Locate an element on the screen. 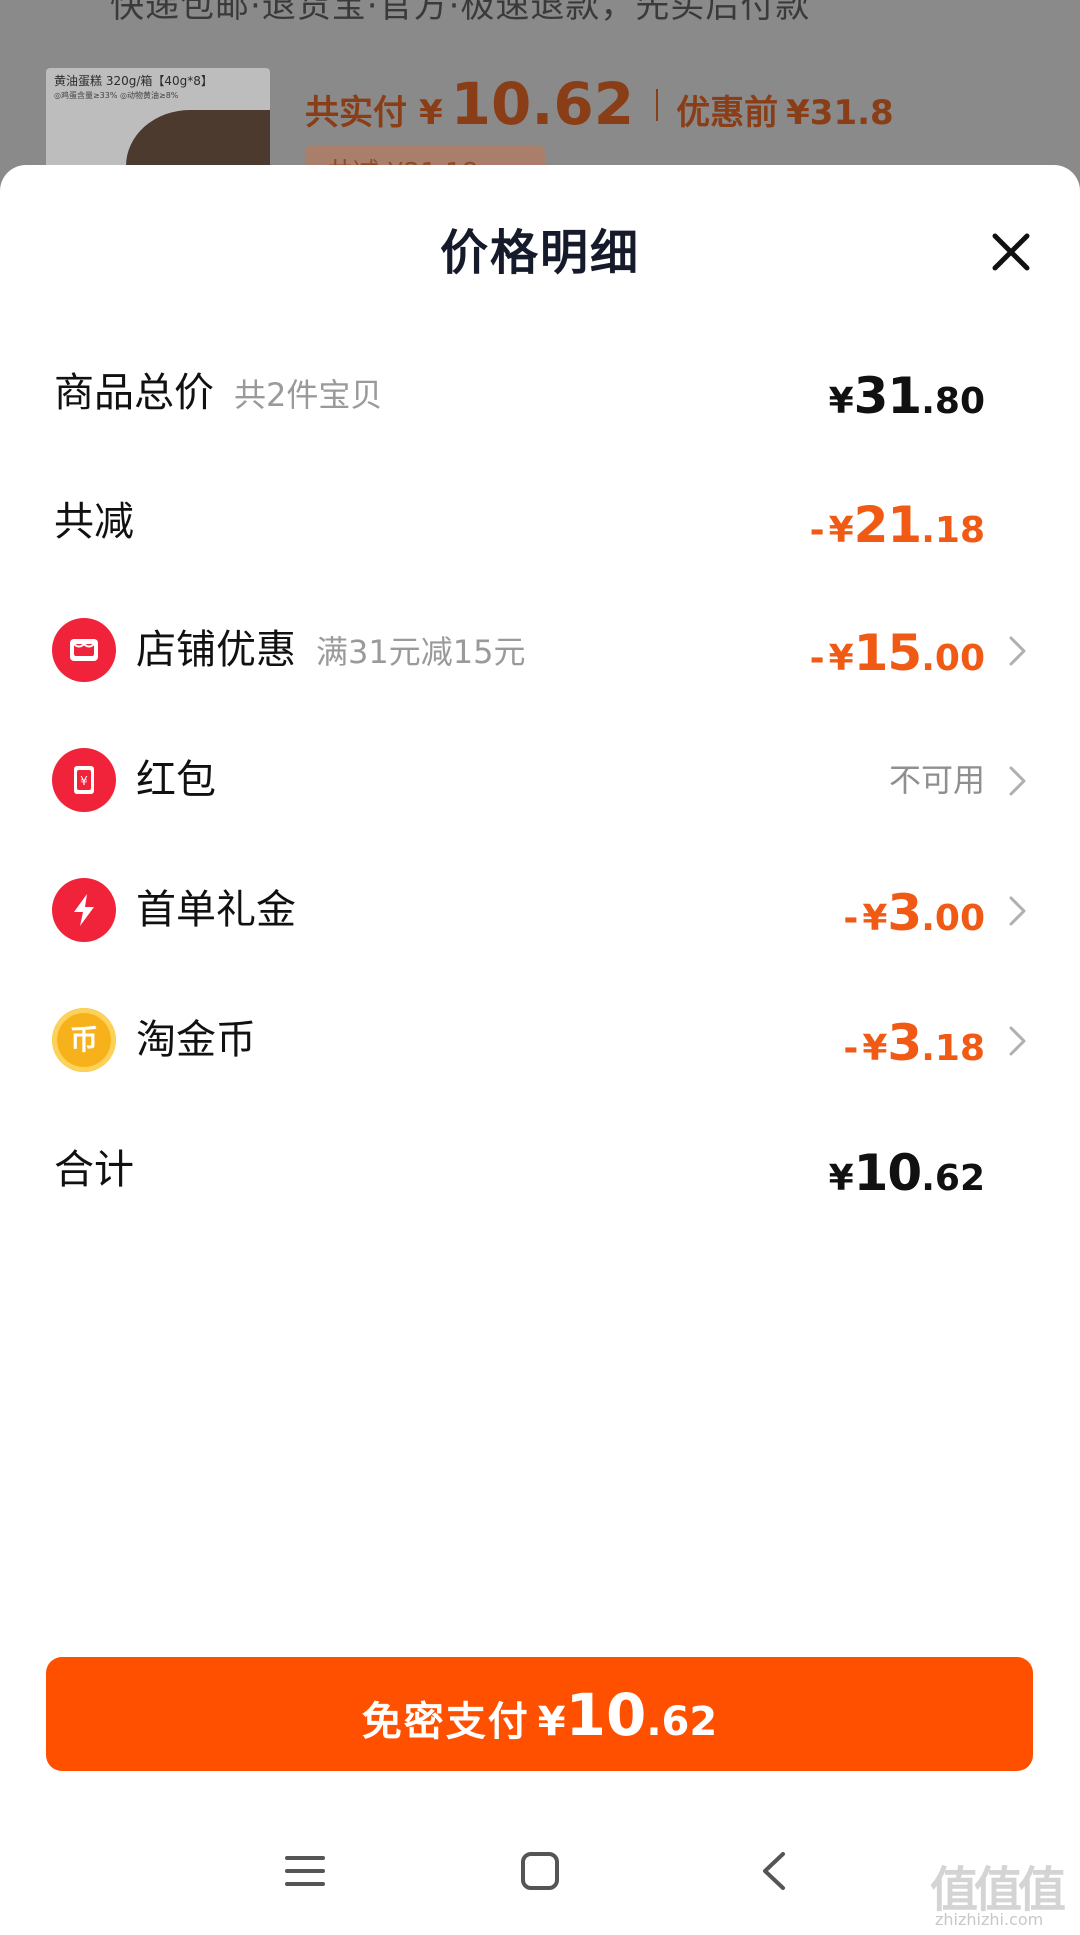 This screenshot has width=1080, height=1935. shop-discount-amount: - ¥15.00 is located at coordinates (897, 650).